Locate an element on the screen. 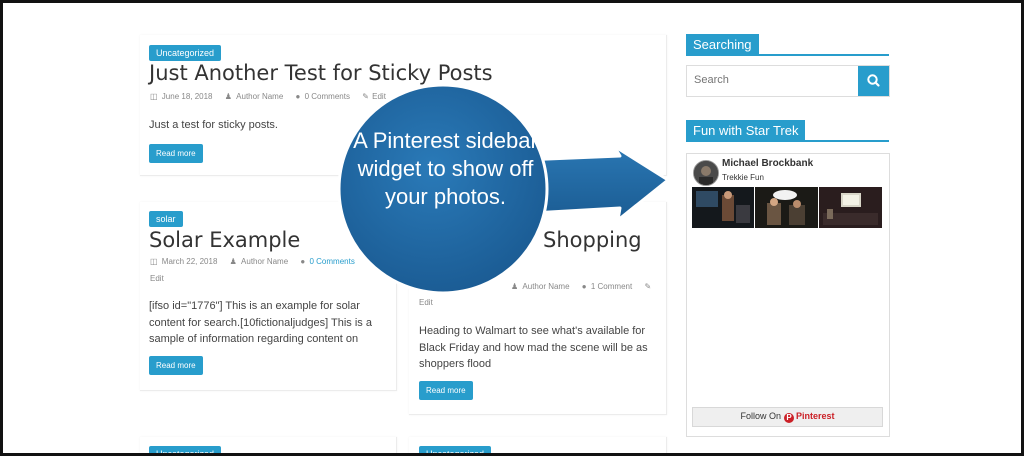 The image size is (1024, 456). avatar is located at coordinates (706, 173).